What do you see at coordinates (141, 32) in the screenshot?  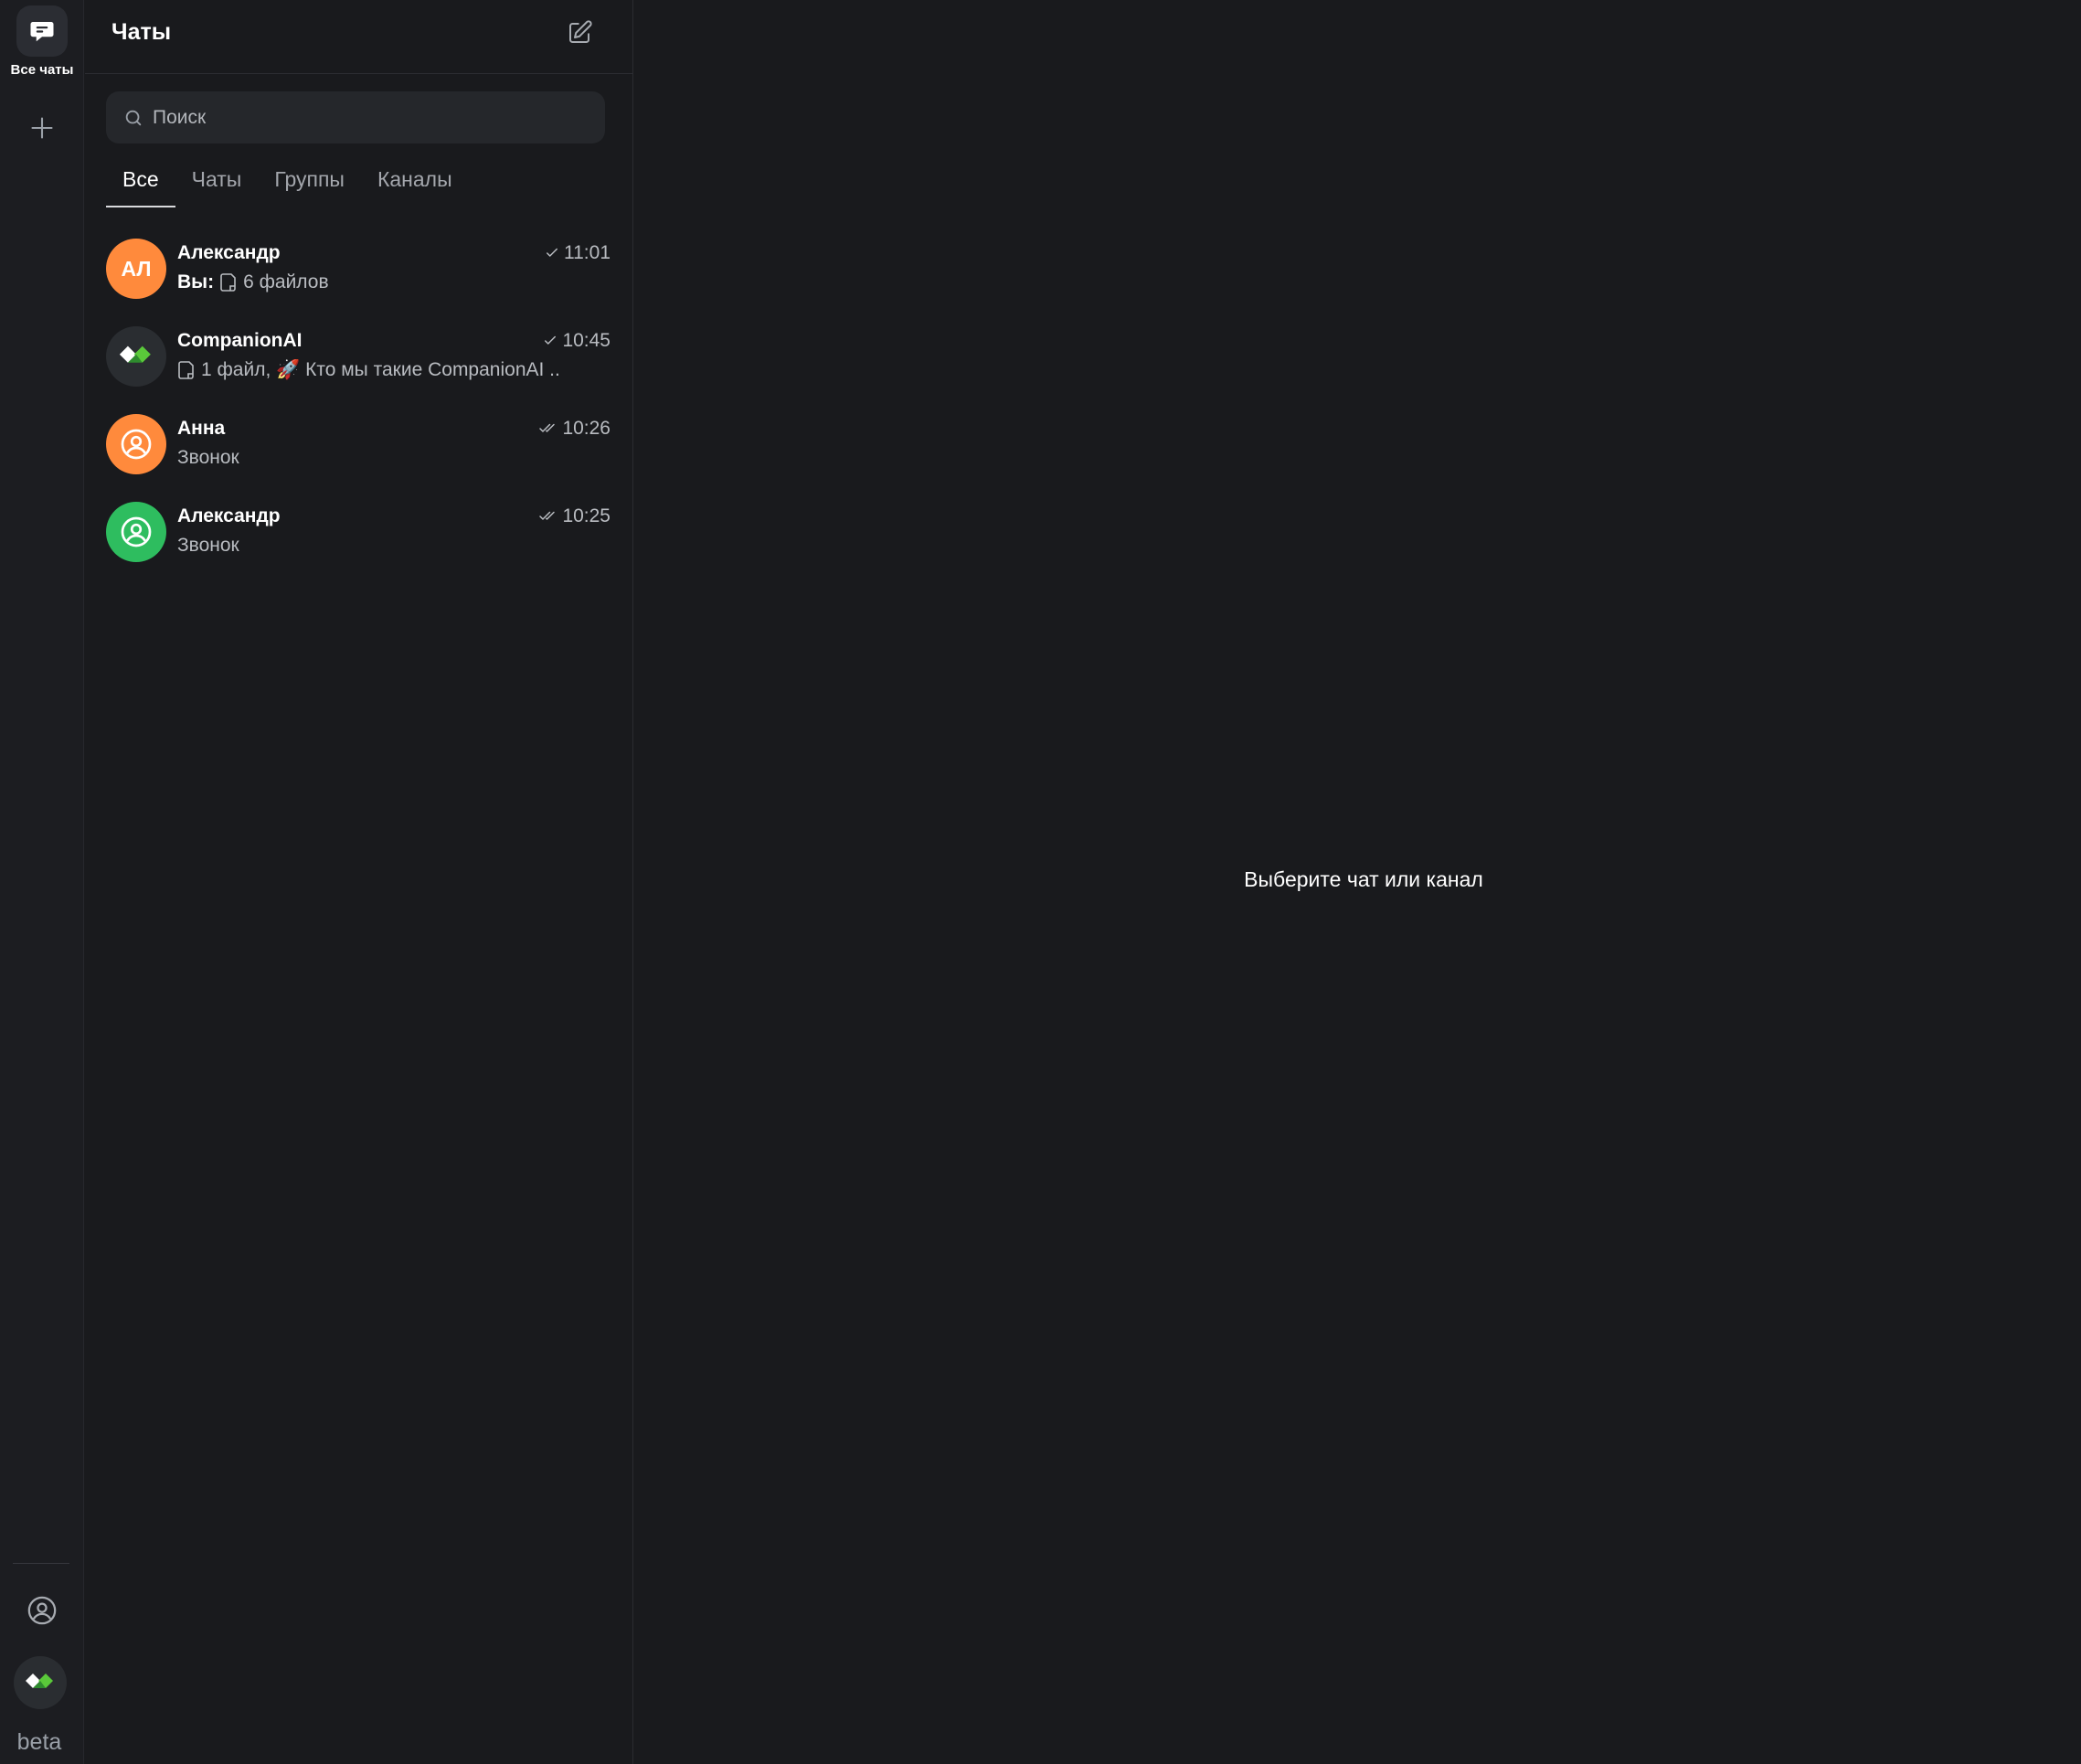 I see `page-title: Чаты` at bounding box center [141, 32].